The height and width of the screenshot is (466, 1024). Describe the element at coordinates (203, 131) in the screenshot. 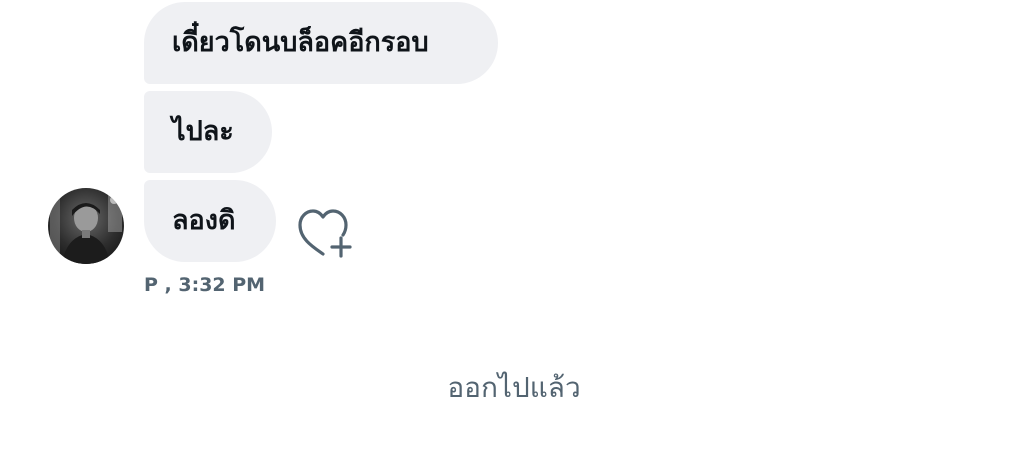

I see `message-text: ไปละ` at that location.